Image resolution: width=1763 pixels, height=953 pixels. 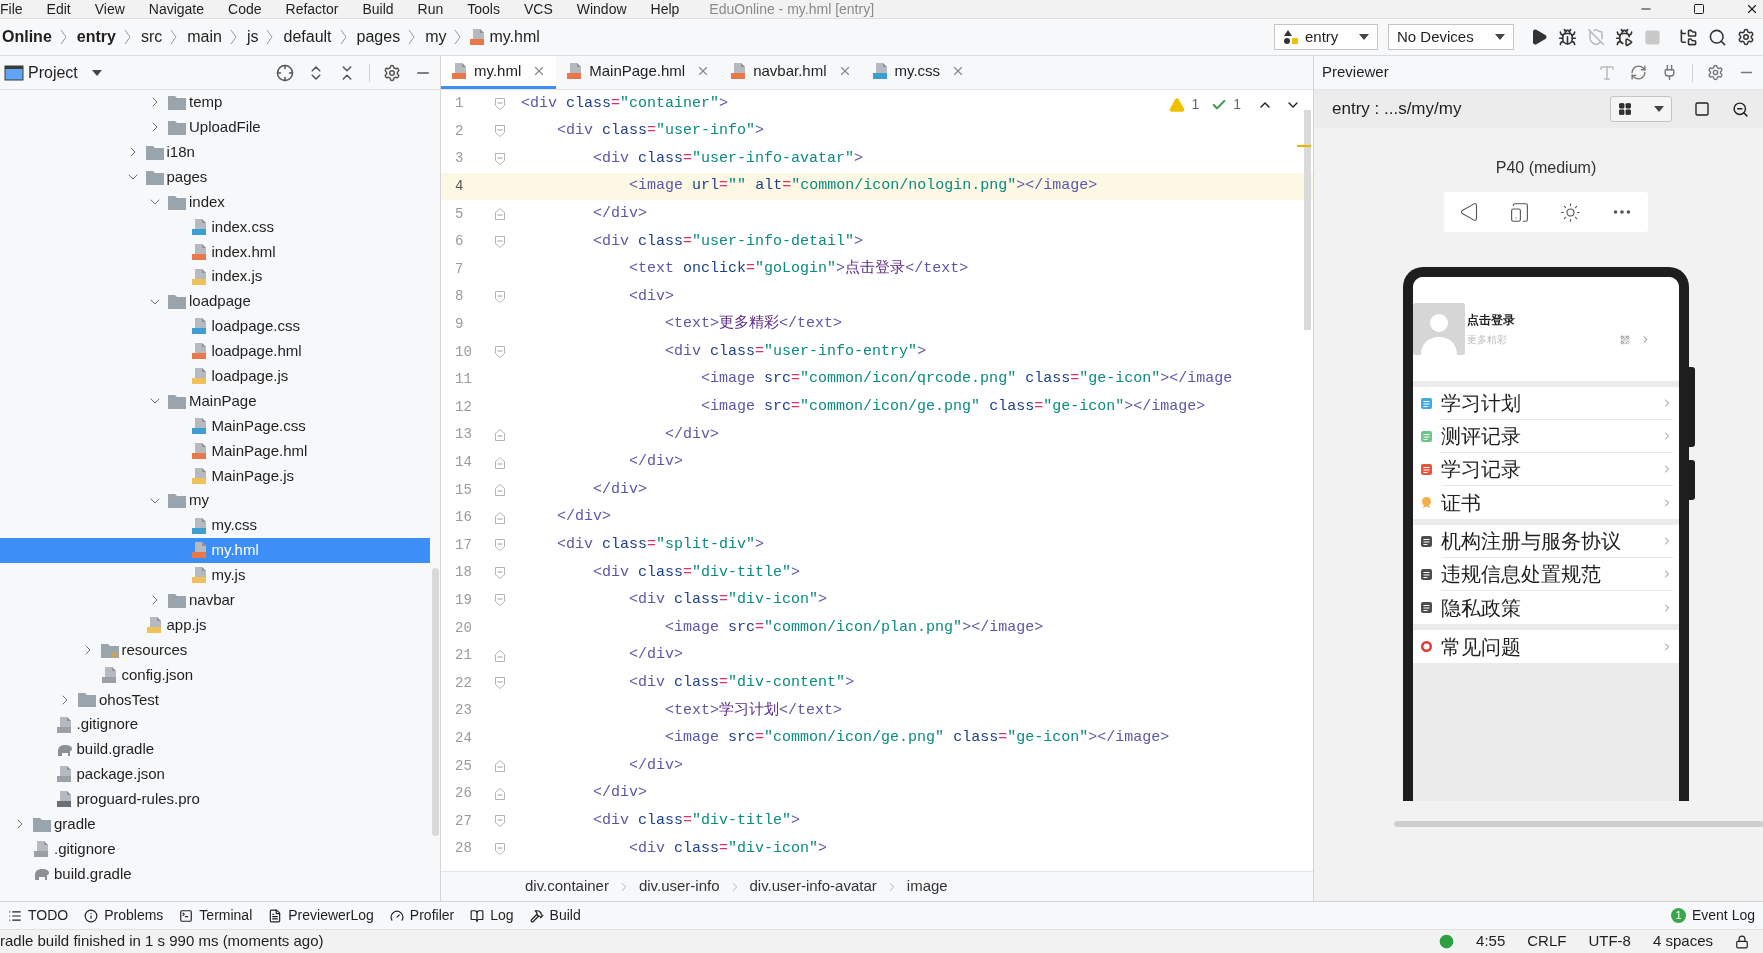 I want to click on breadcrumb-item: main, so click(x=204, y=37).